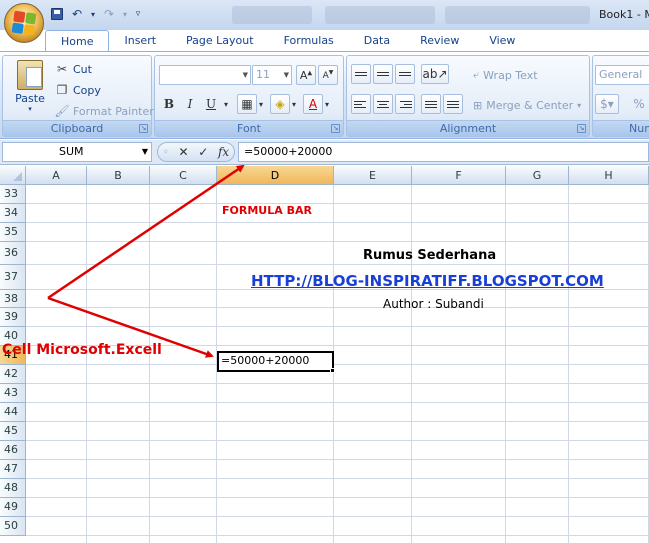 This screenshot has height=543, width=649. Describe the element at coordinates (205, 75) in the screenshot. I see `font-name-combo: ▼` at that location.